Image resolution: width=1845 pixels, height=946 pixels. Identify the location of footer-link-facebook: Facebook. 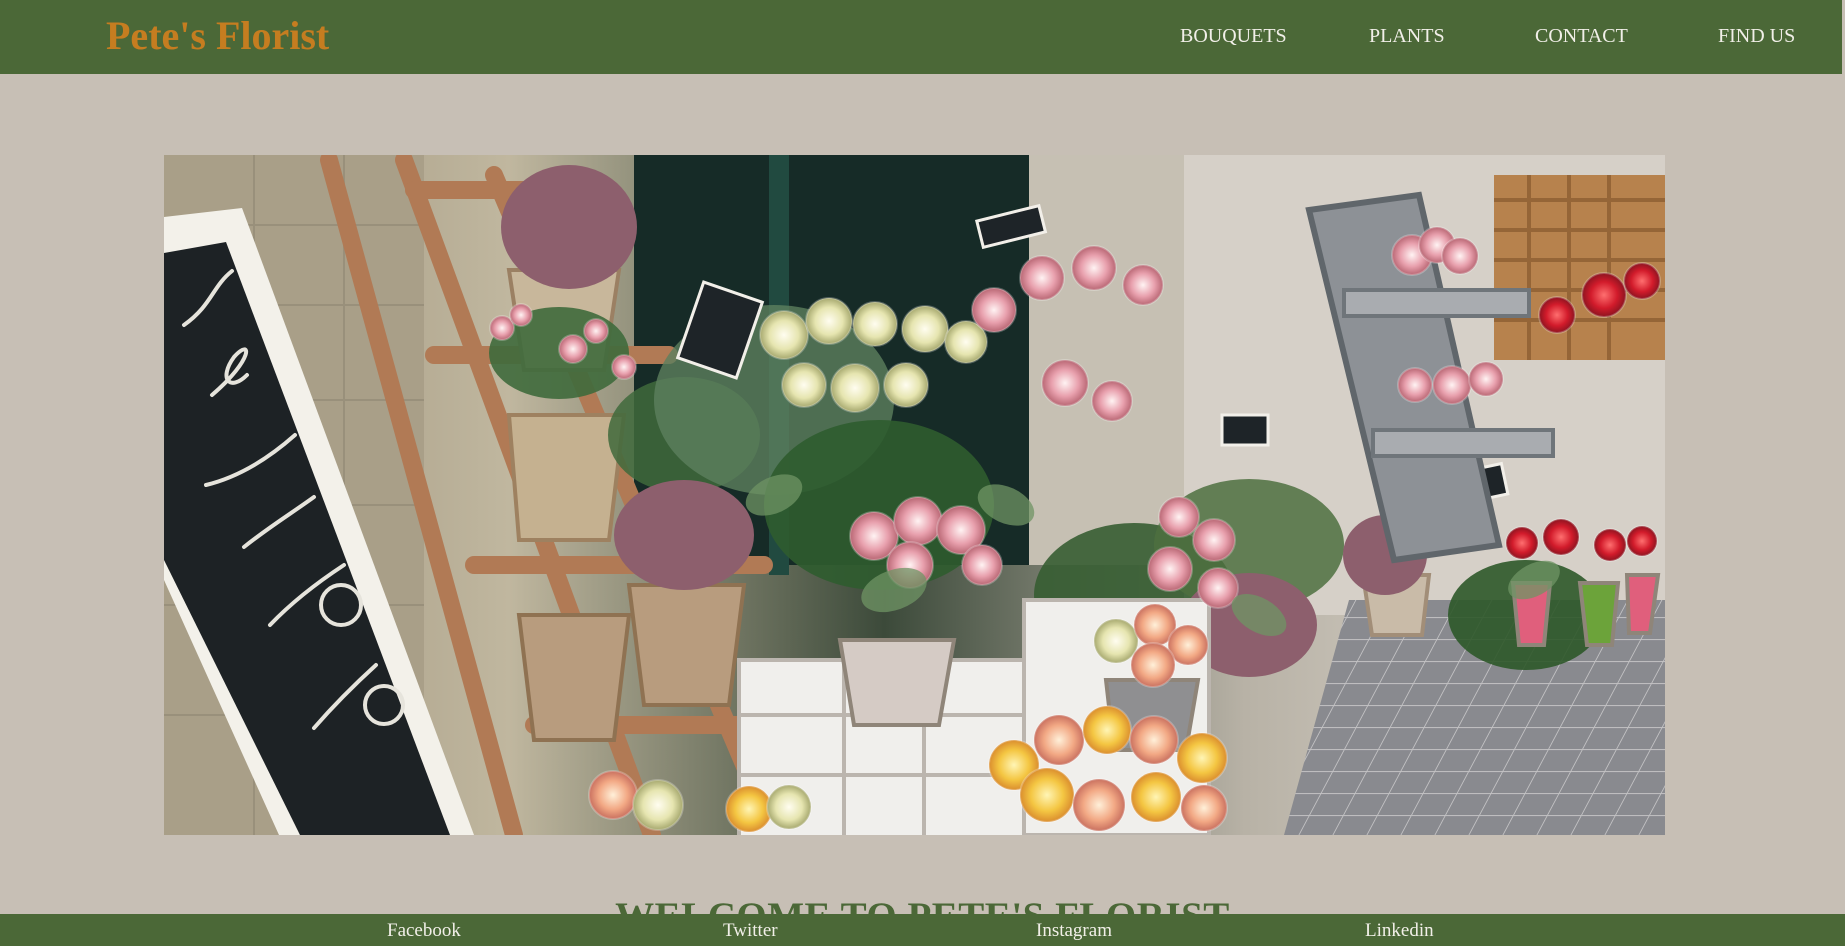
(424, 931).